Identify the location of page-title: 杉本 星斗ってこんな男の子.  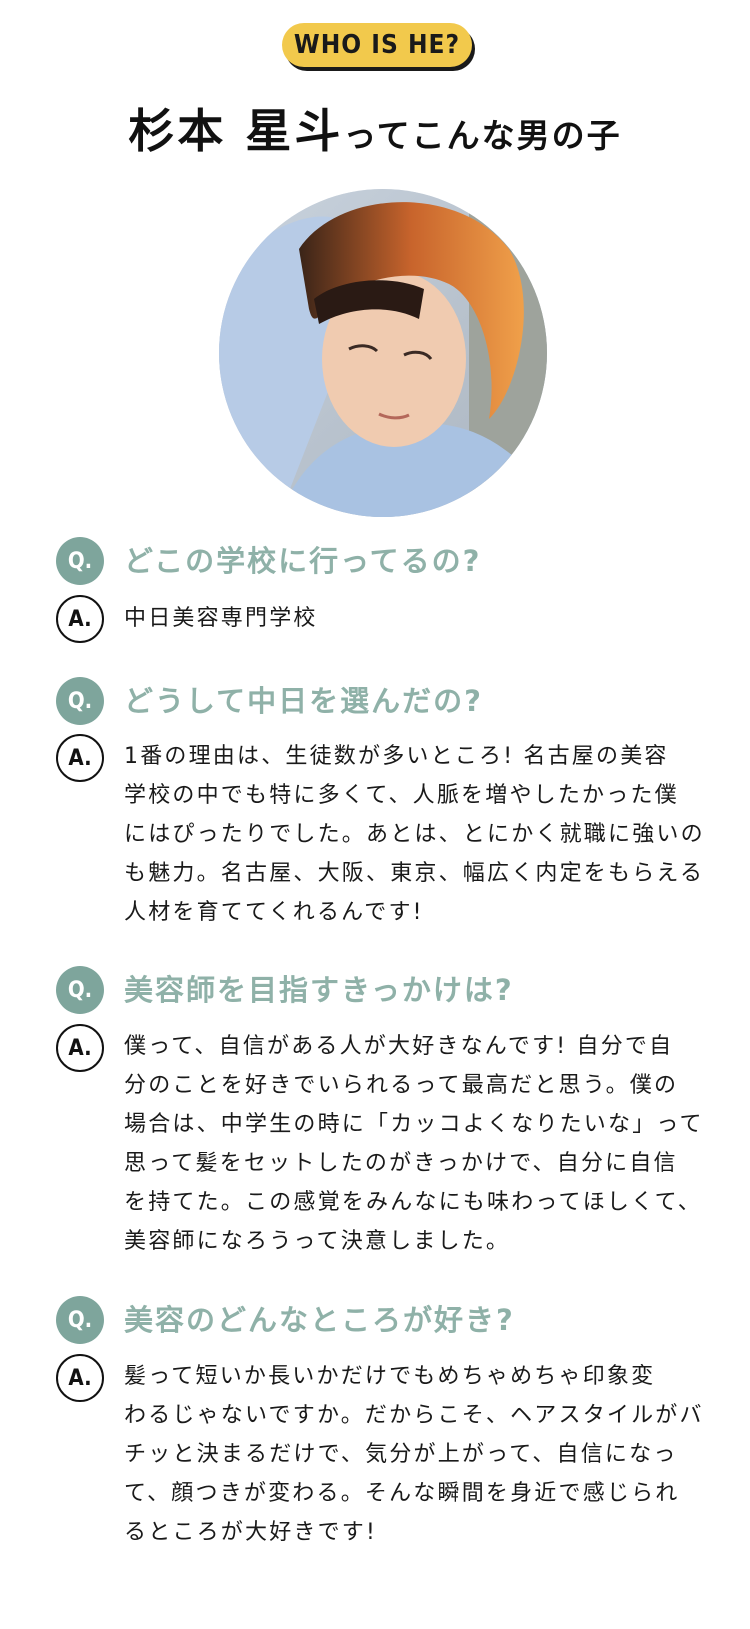
(375, 128).